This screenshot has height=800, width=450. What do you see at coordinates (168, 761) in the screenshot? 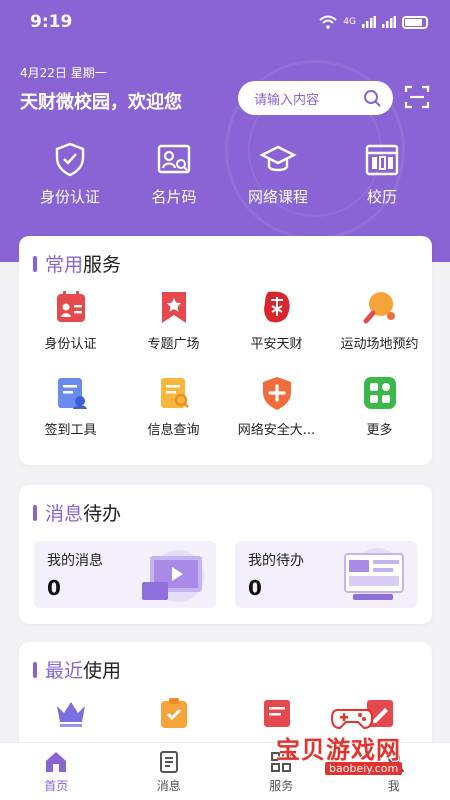
I see `message-doc-icon` at bounding box center [168, 761].